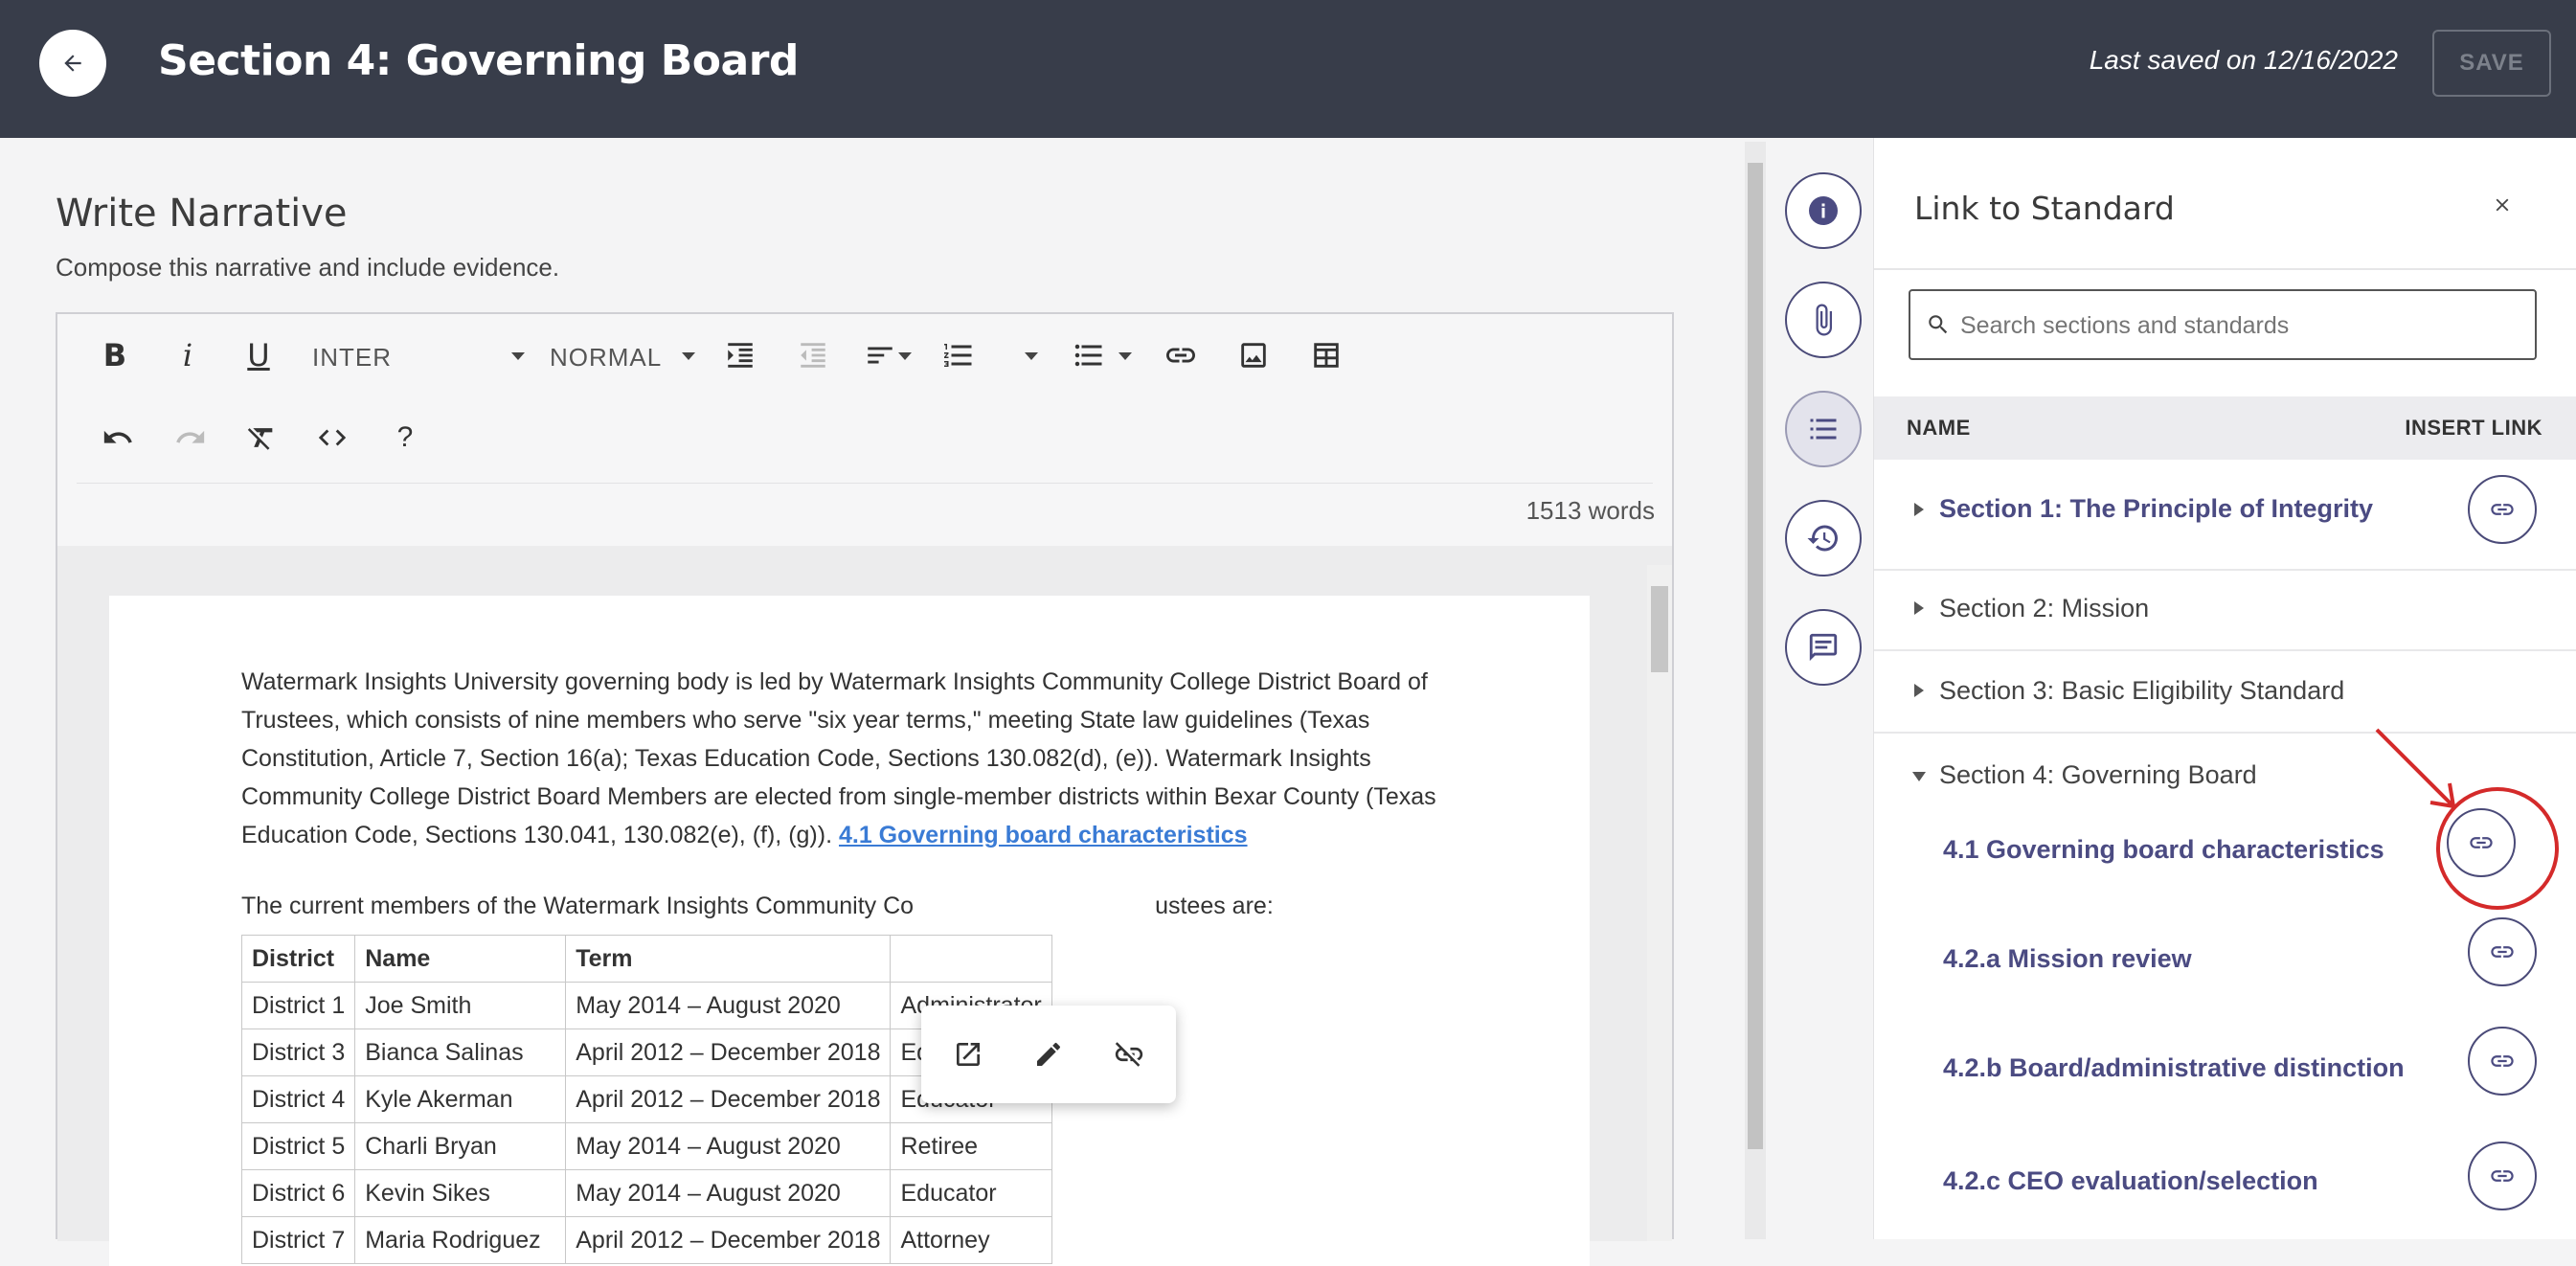 The image size is (2576, 1266). I want to click on list-item-section-1: Section 1: The Principle of Integrity, so click(2225, 509).